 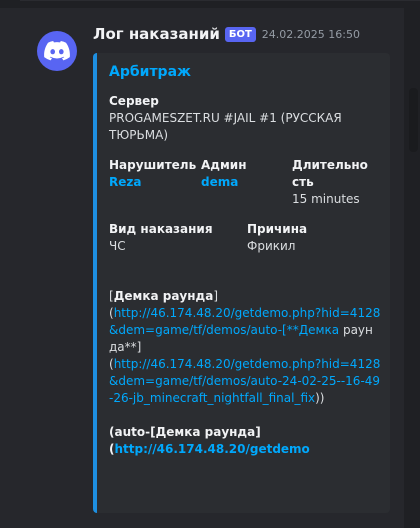 I want to click on discord-logo-icon, so click(x=57, y=51).